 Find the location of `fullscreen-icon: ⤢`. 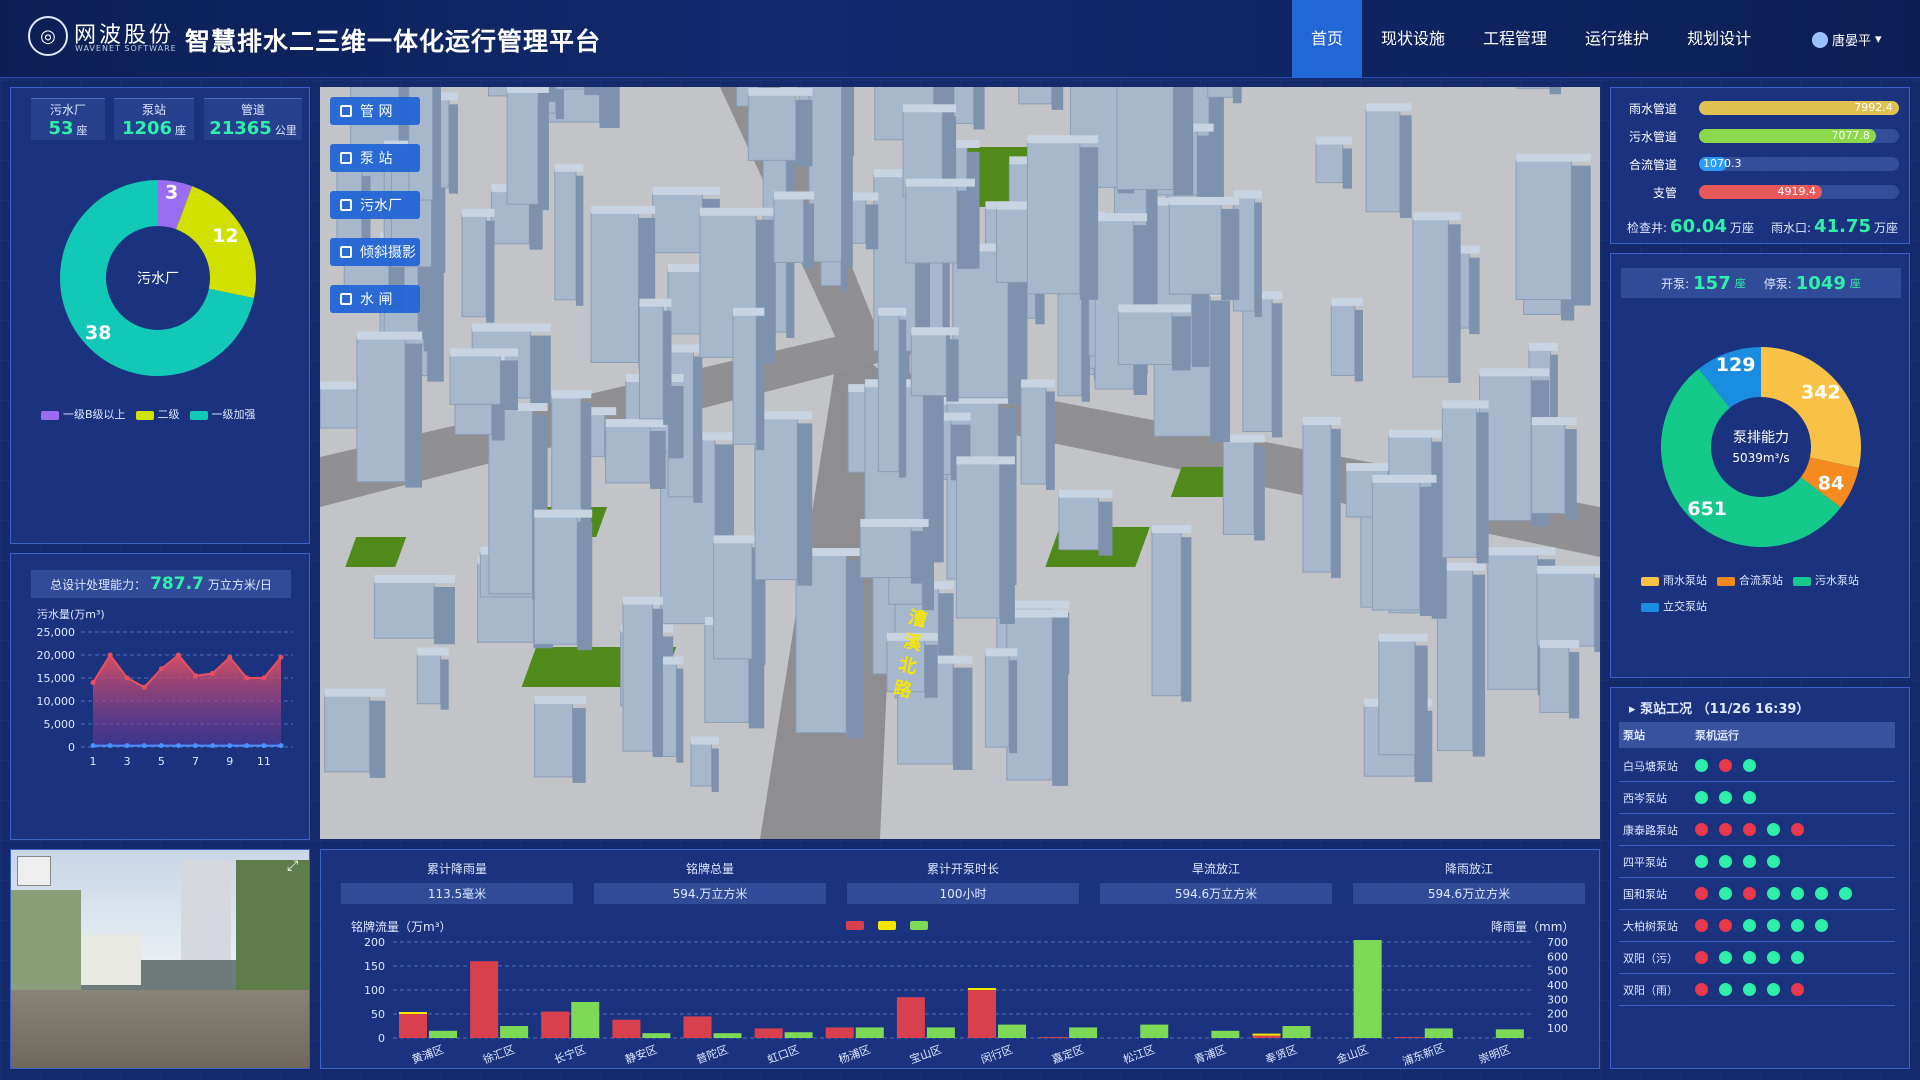

fullscreen-icon: ⤢ is located at coordinates (292, 866).